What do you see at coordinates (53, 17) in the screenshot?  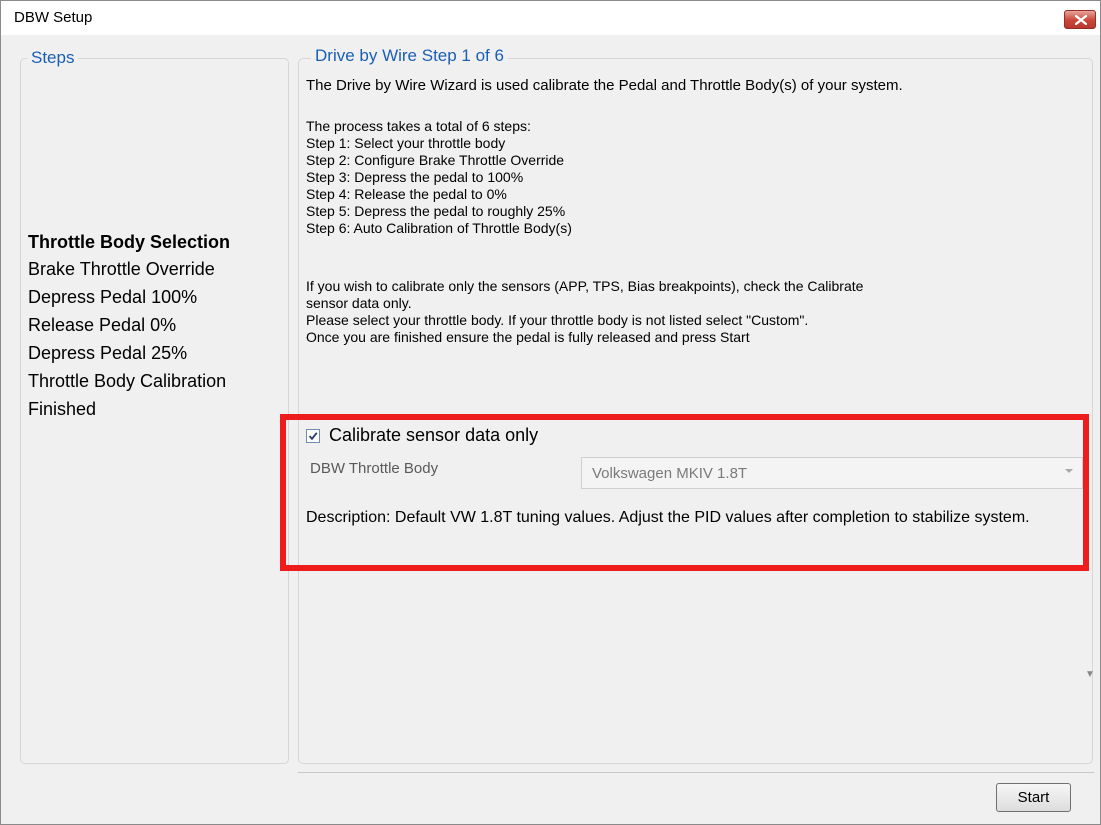 I see `window-title: DBW Setup` at bounding box center [53, 17].